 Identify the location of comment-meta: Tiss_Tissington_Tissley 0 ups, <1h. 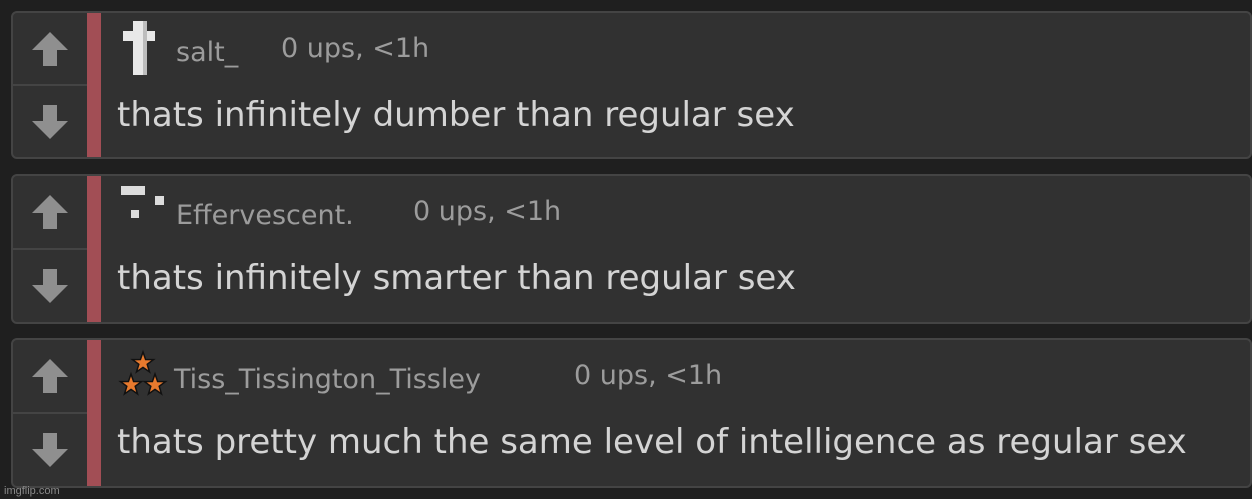
(683, 370).